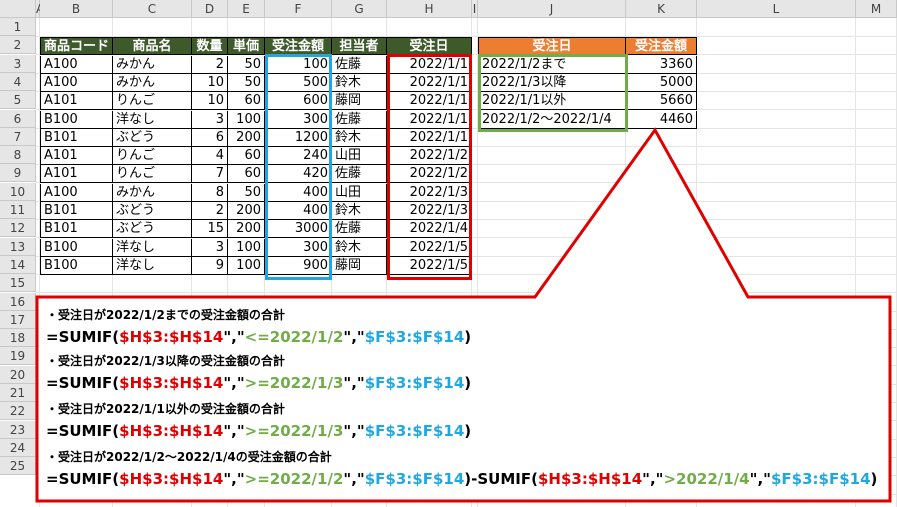  What do you see at coordinates (294, 479) in the screenshot?
I see `formula-part: >=2022/1/2` at bounding box center [294, 479].